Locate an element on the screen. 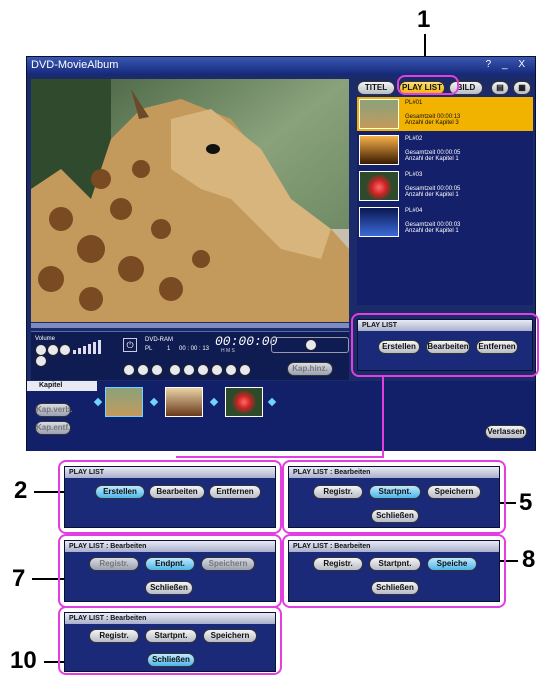 This screenshot has width=546, height=675. thumb-view-button: ▦ is located at coordinates (522, 88).